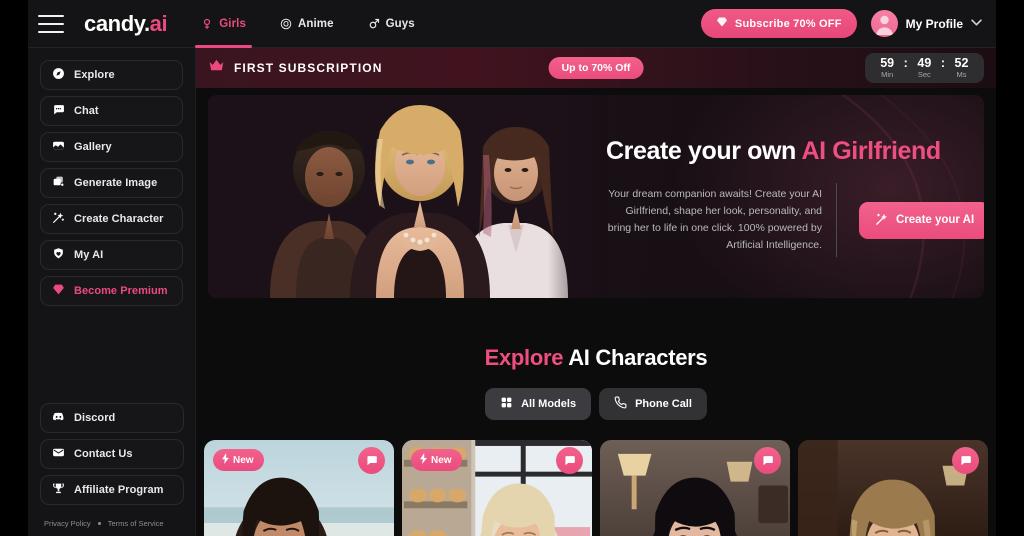  I want to click on sidebar-item-explore: Explore, so click(111, 75).